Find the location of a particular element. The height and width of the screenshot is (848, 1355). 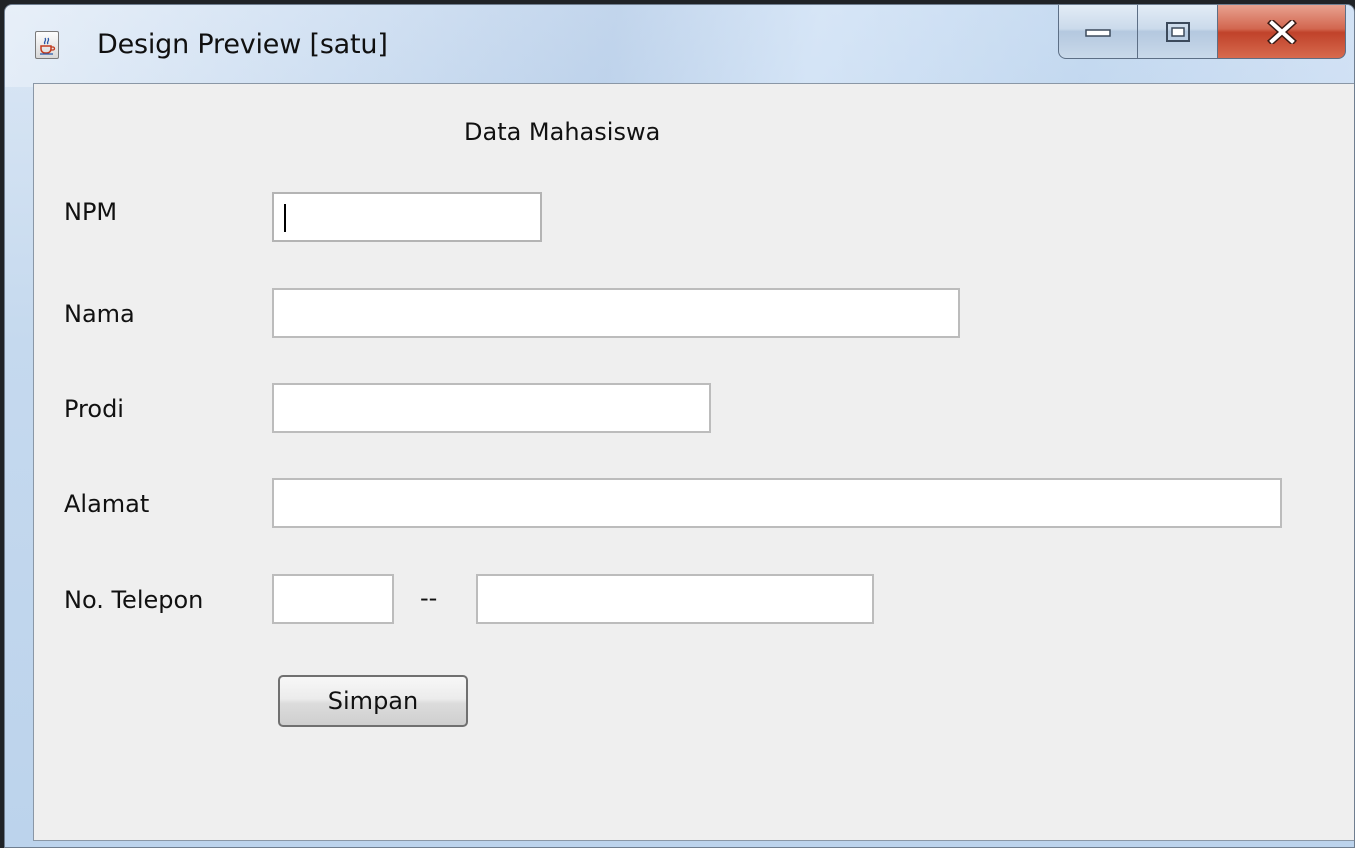

npm-label: NPM is located at coordinates (91, 212).